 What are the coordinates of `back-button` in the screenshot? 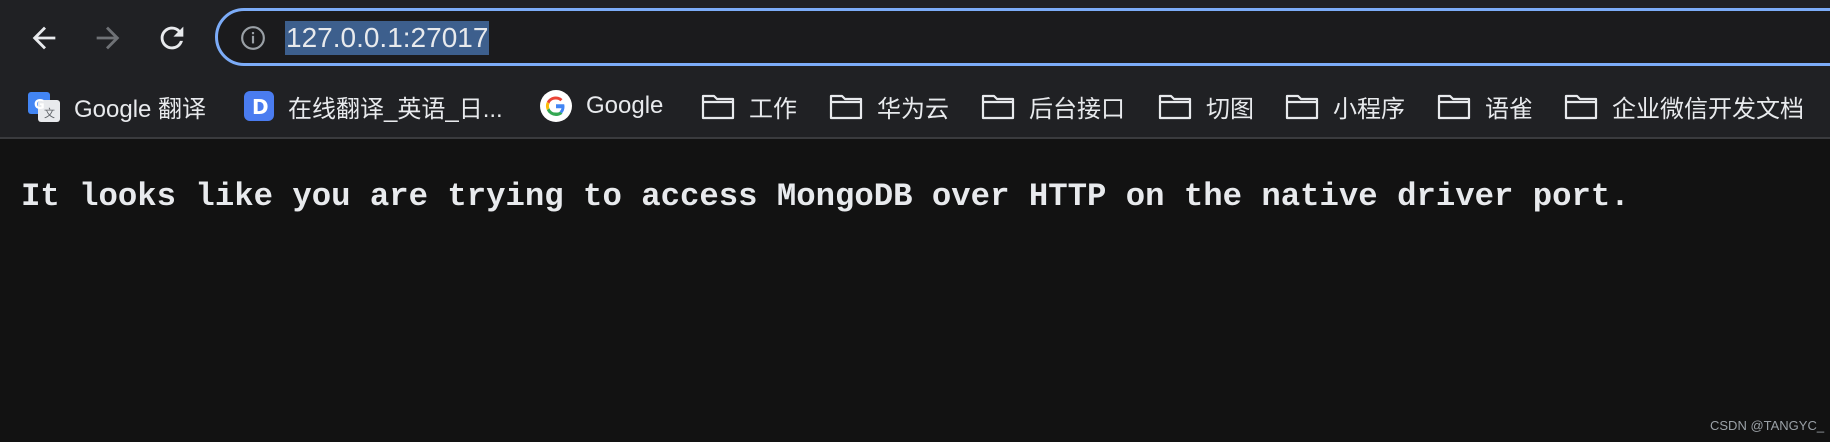 It's located at (44, 38).